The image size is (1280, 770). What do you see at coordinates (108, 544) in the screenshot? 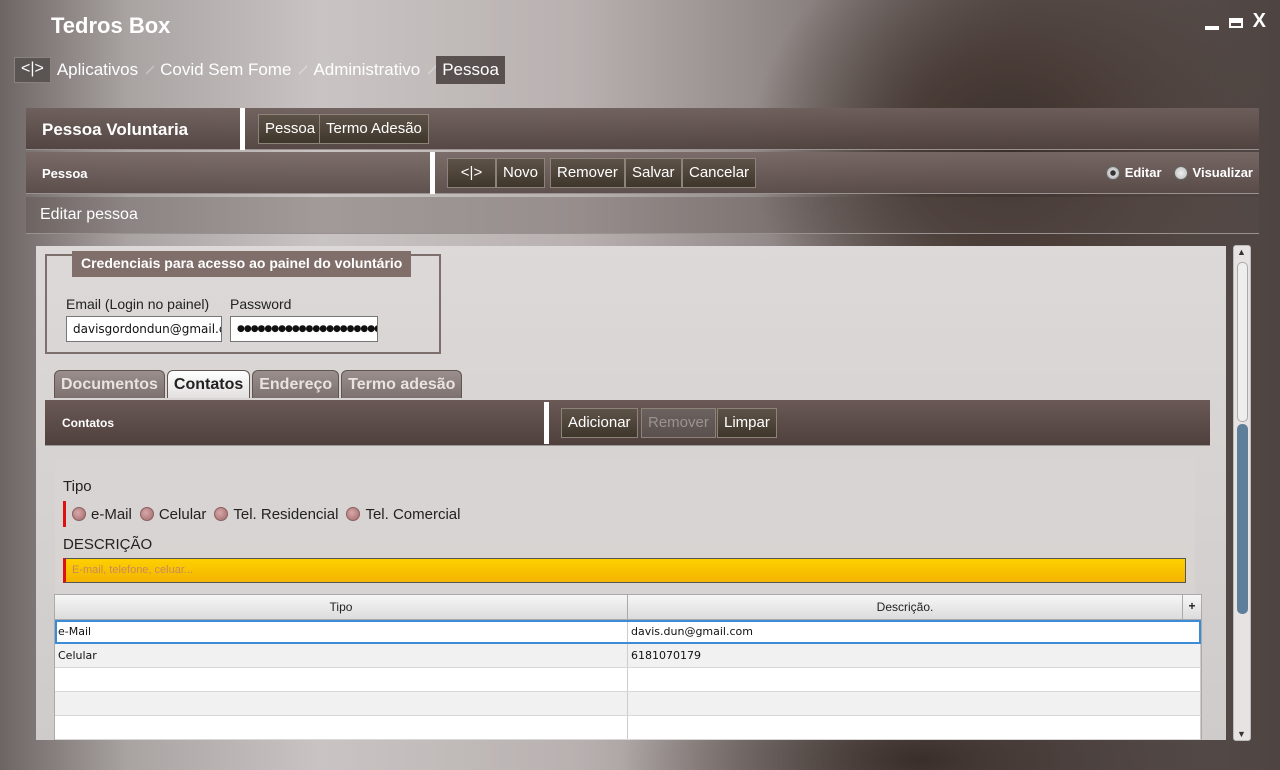
I see `descricao-label: DESCRIÇÃO` at bounding box center [108, 544].